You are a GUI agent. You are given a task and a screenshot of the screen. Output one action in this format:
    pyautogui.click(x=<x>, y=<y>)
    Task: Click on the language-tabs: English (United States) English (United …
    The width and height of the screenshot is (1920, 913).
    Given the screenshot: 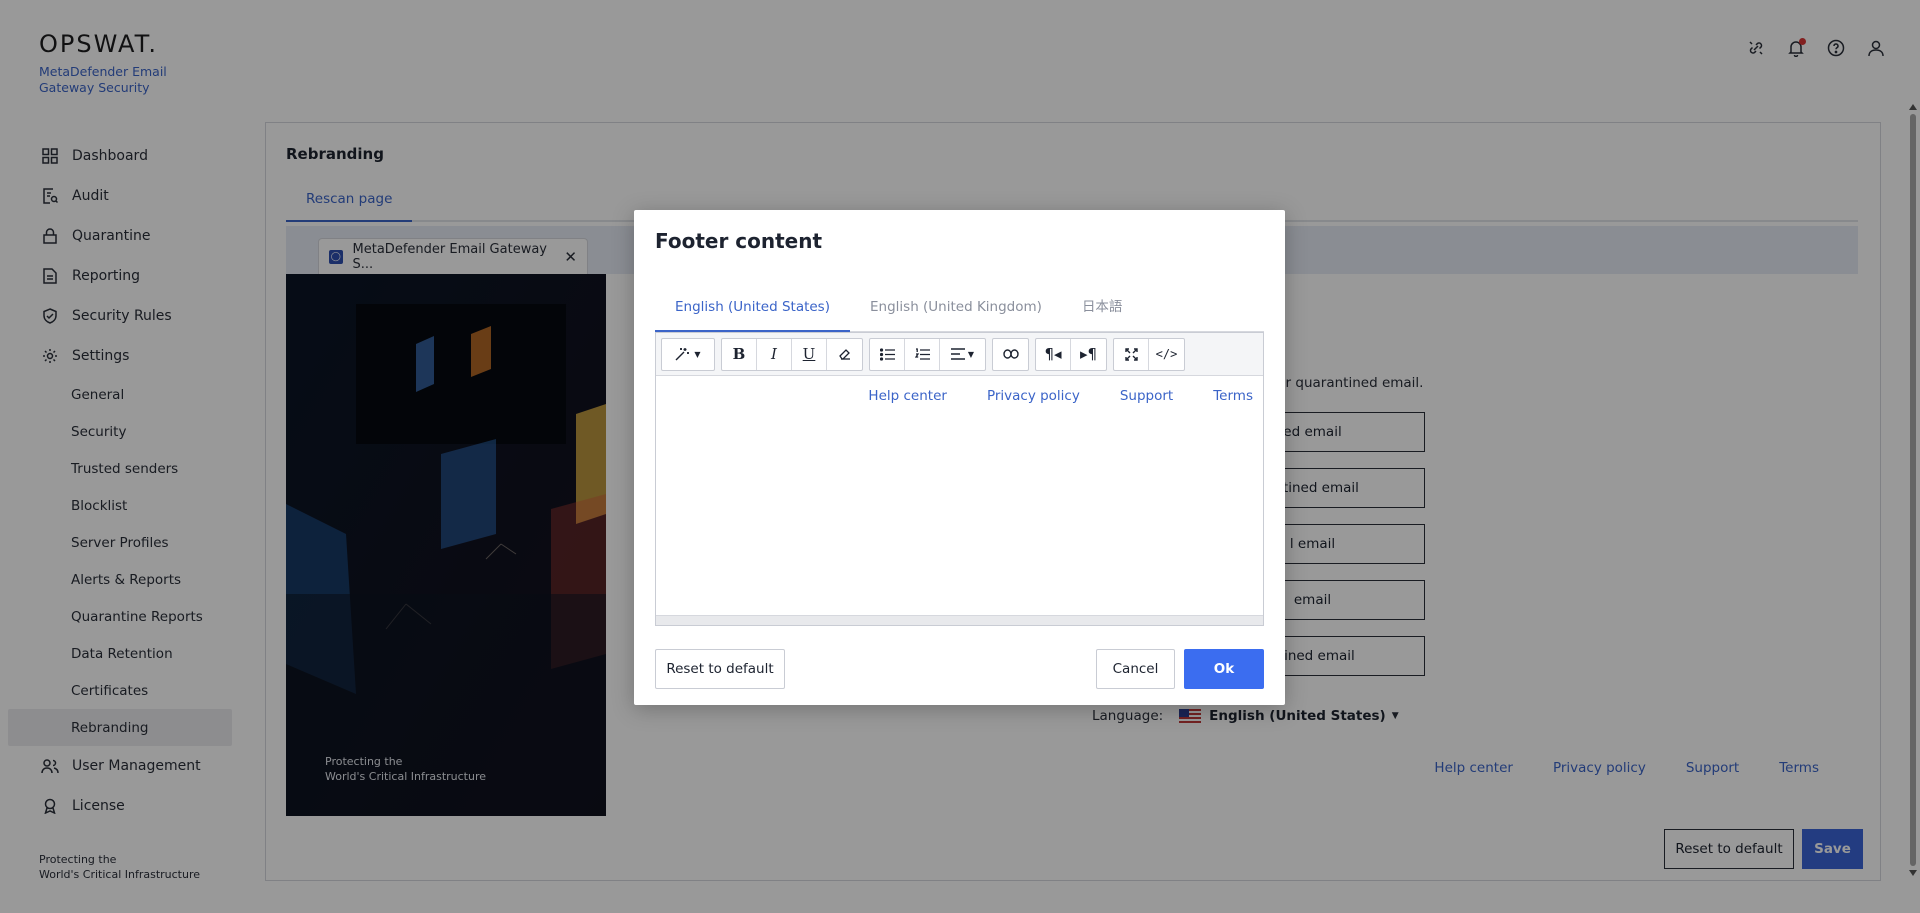 What is the action you would take?
    pyautogui.click(x=959, y=308)
    